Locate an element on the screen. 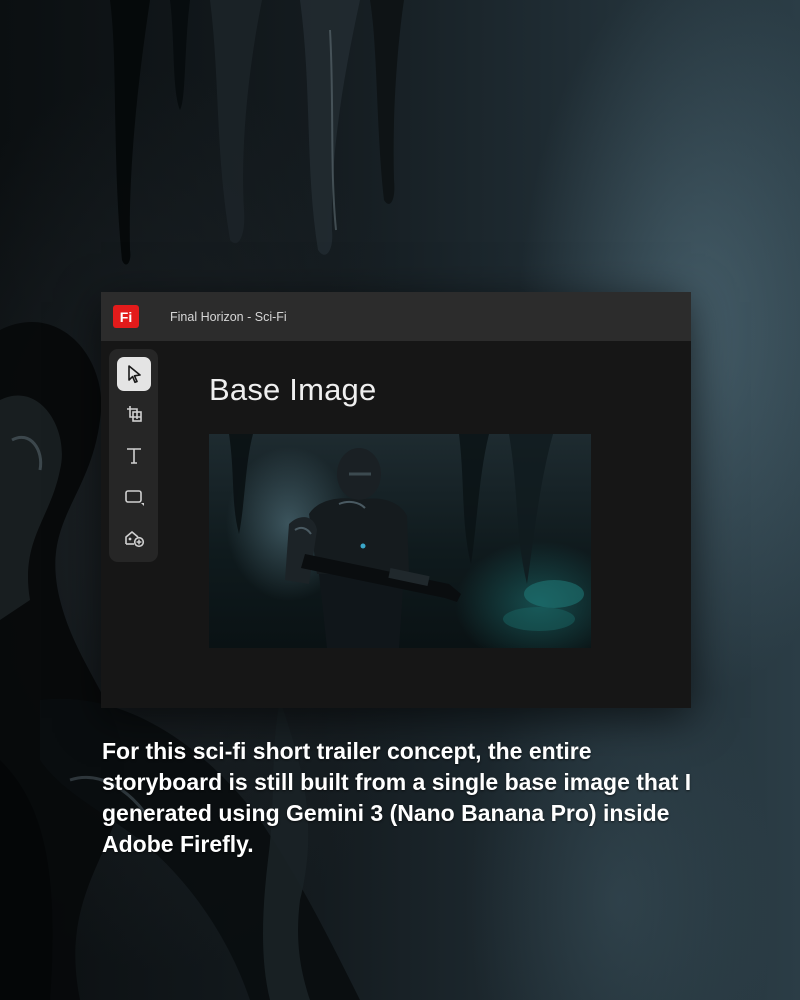 The image size is (800, 1000). generate-image-icon is located at coordinates (135, 539).